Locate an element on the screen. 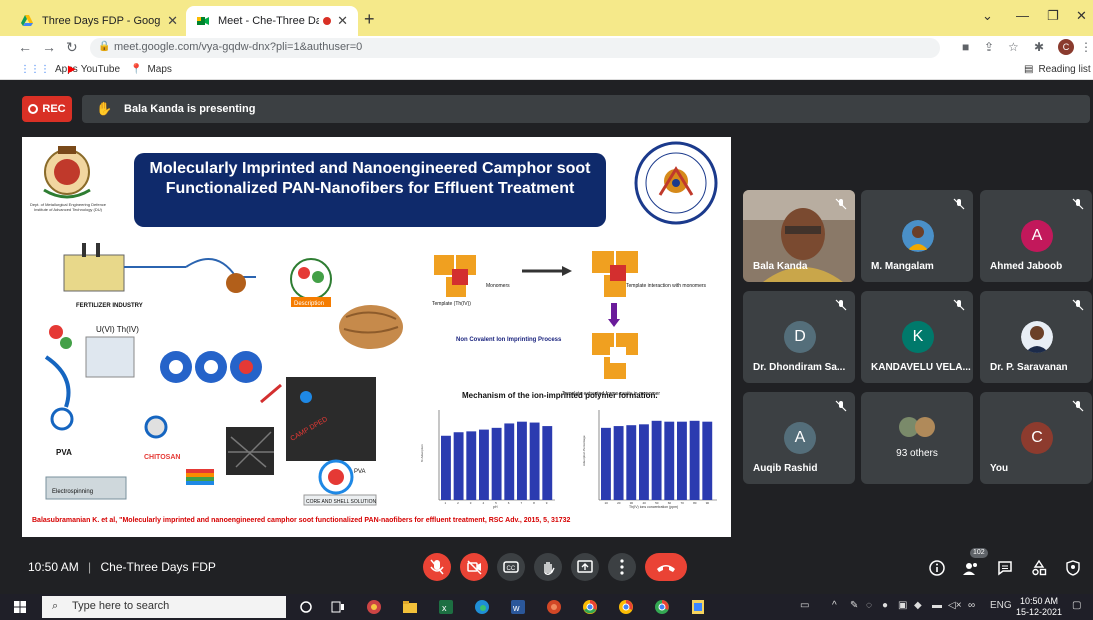  reload-icon: ↻ is located at coordinates (72, 47).